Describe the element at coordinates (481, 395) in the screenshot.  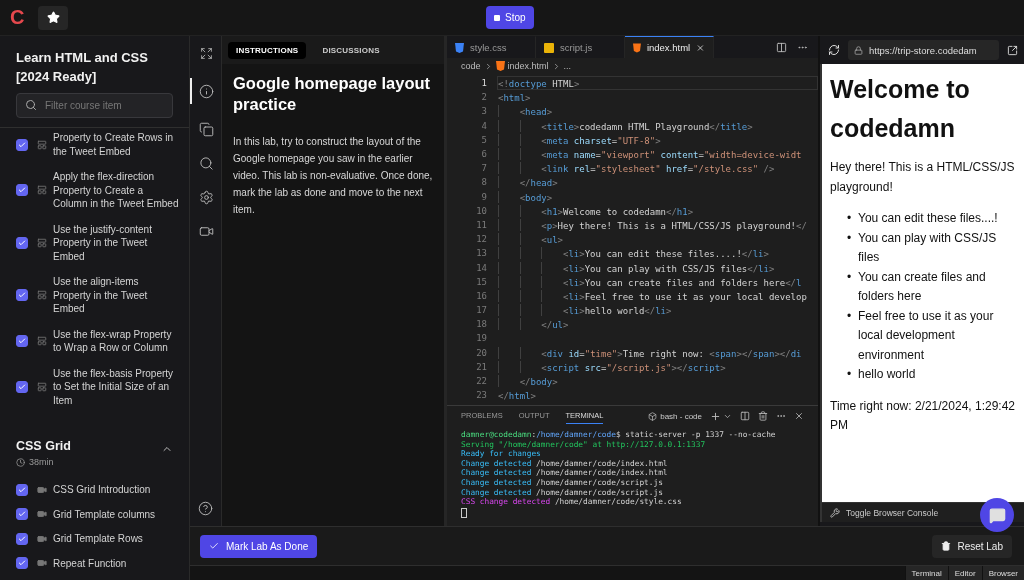
I see `line-number: 23` at that location.